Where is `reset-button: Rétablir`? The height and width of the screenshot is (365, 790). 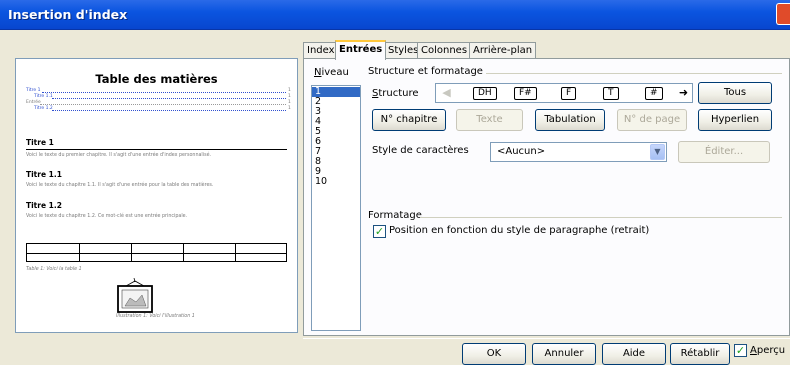 reset-button: Rétablir is located at coordinates (700, 354).